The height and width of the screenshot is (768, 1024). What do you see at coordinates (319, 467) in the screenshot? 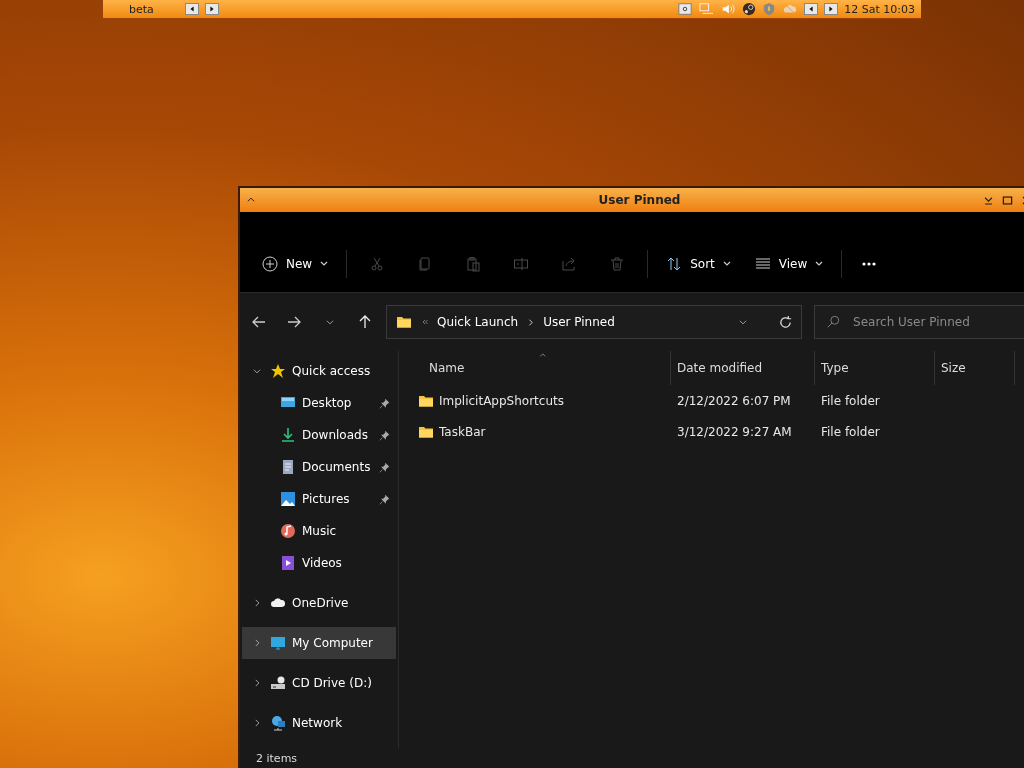
I see `nav-item: Documents` at bounding box center [319, 467].